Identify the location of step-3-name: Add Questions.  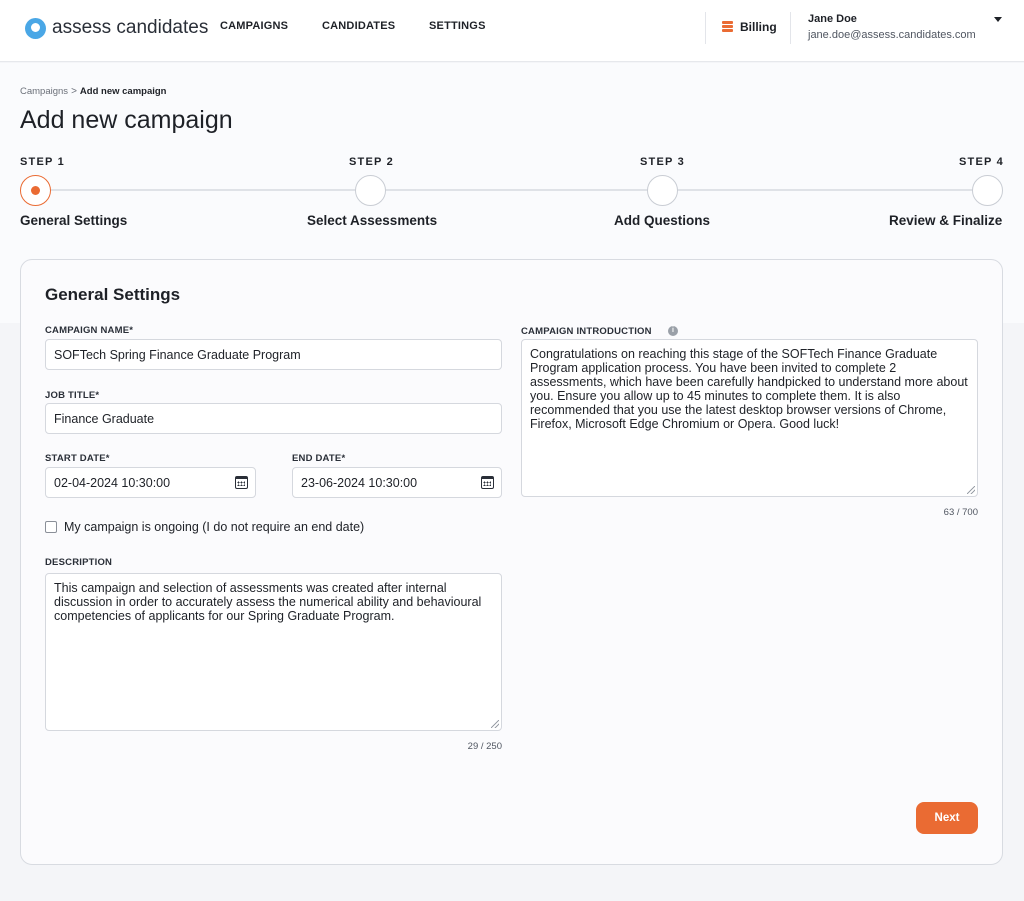
(662, 220).